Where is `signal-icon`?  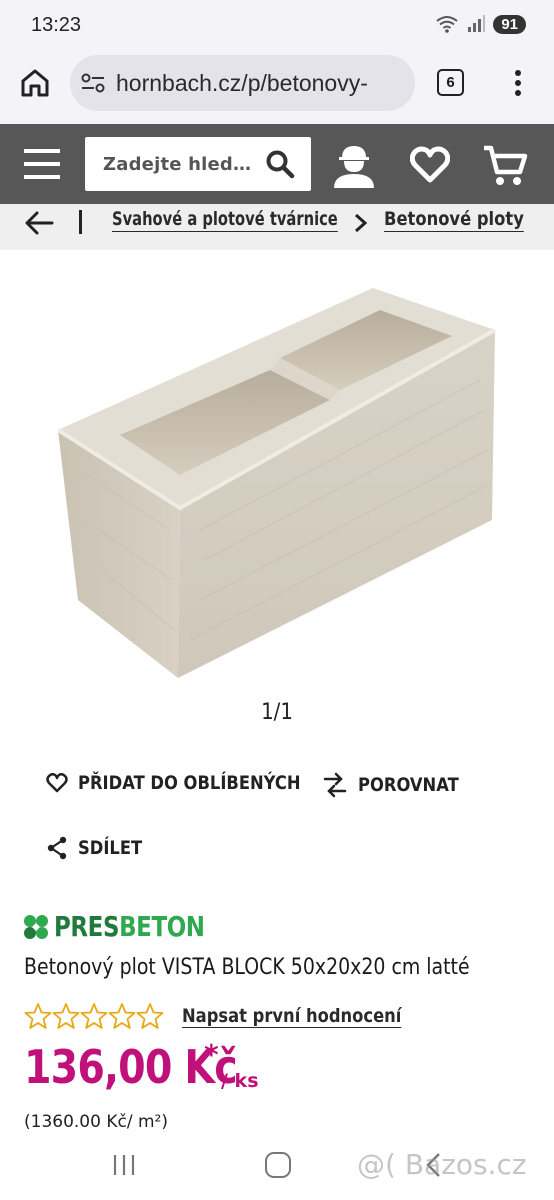
signal-icon is located at coordinates (477, 23).